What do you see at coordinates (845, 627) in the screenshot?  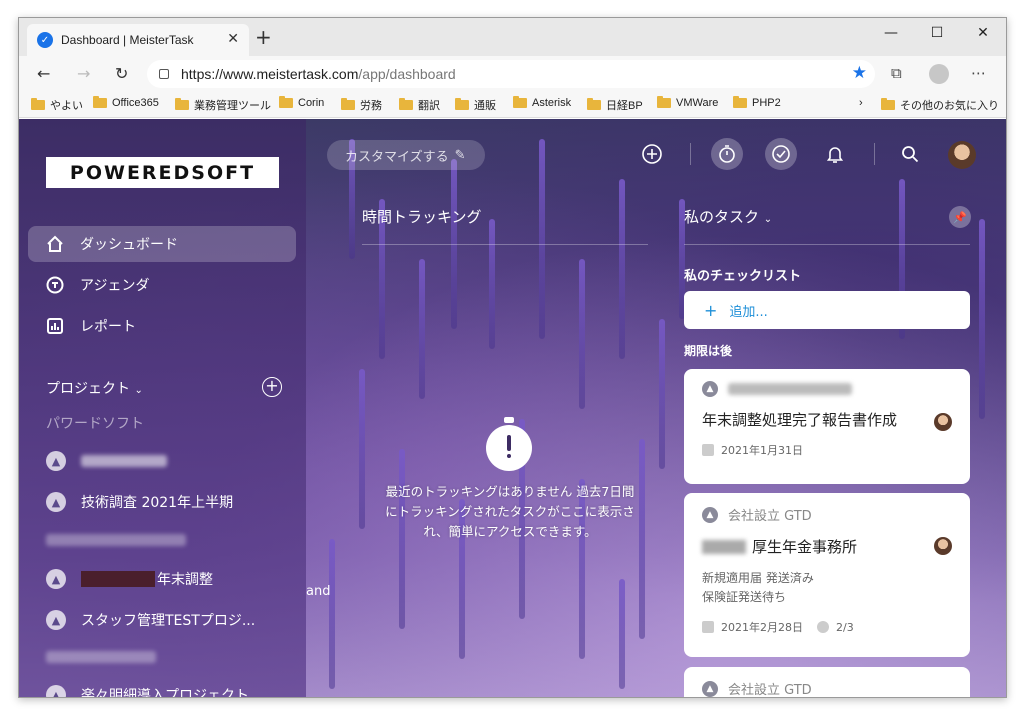 I see `checklist-count: 2/3` at bounding box center [845, 627].